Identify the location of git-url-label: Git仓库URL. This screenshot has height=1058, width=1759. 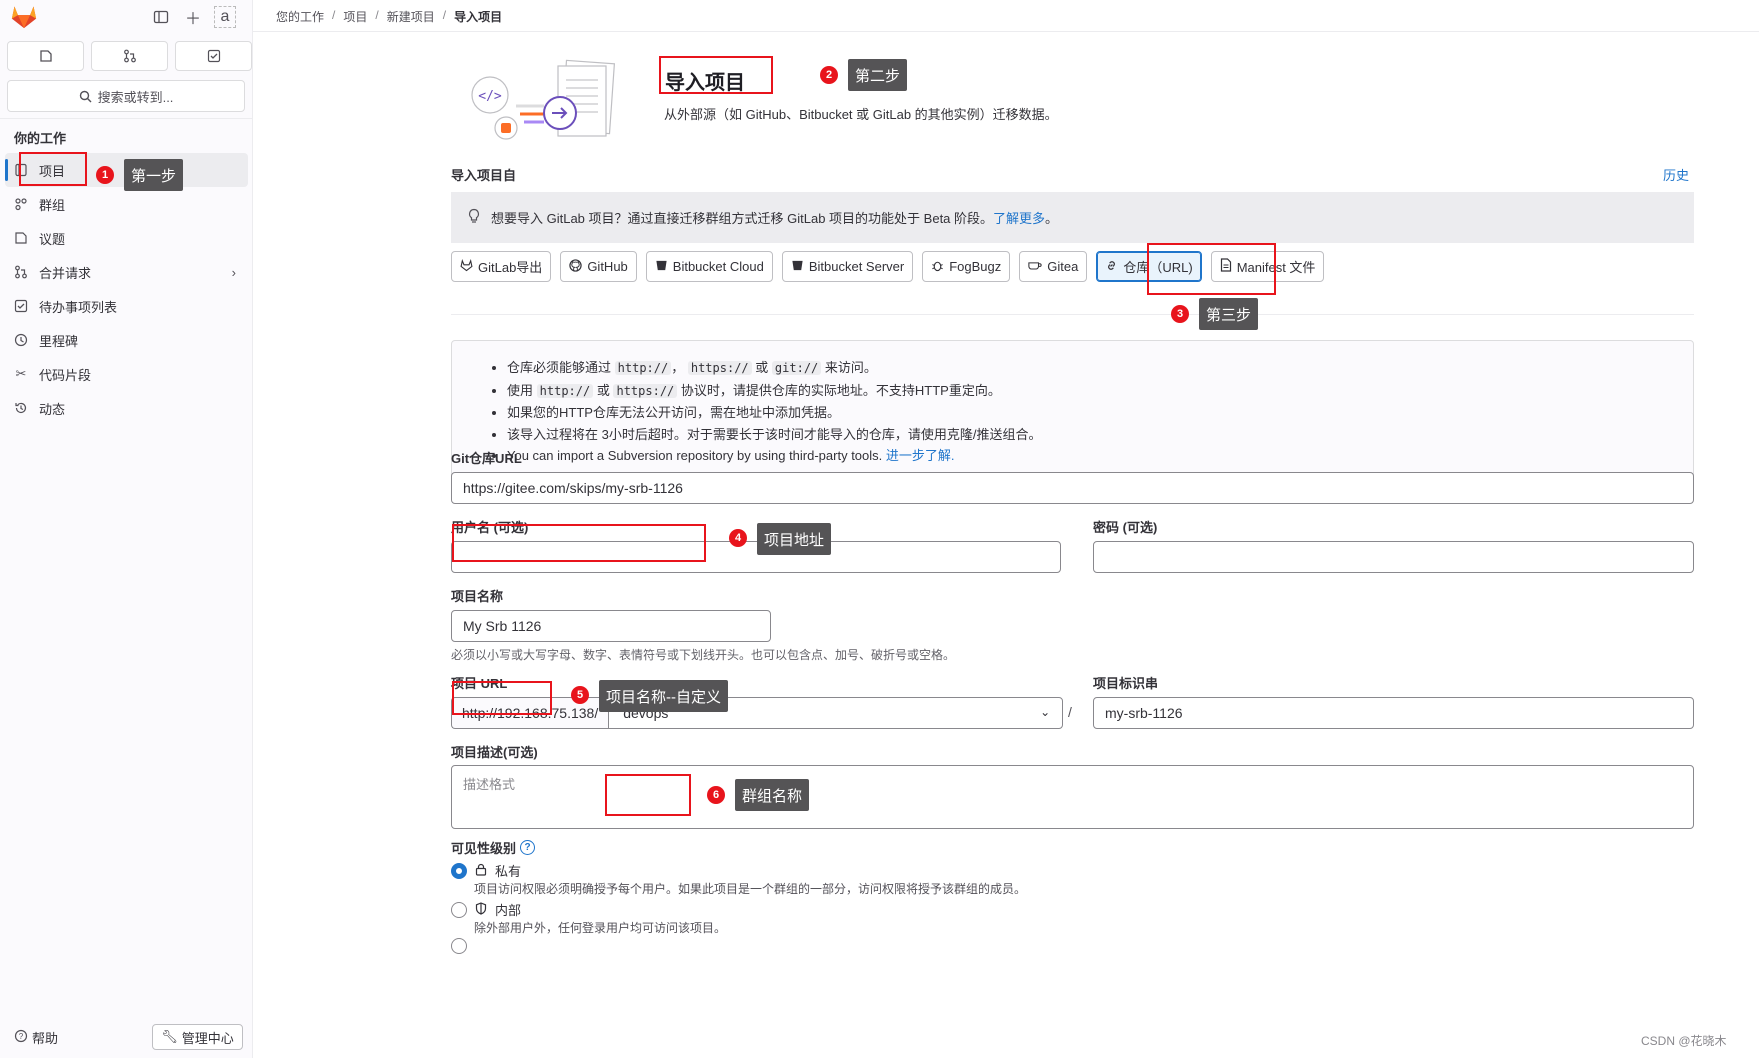
(486, 458).